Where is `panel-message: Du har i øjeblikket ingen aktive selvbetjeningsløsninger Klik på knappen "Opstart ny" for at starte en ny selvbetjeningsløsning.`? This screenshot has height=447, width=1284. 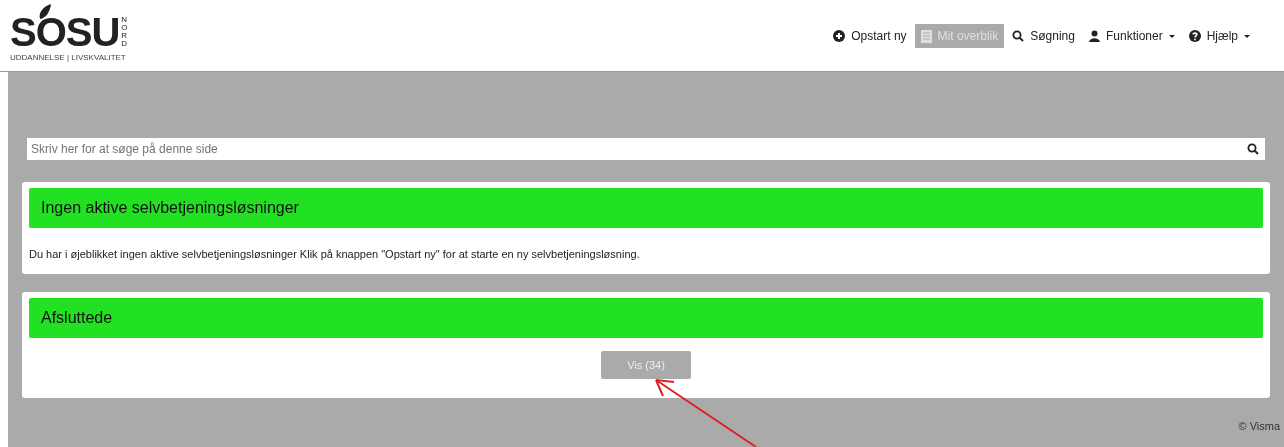 panel-message: Du har i øjeblikket ingen aktive selvbetjeningsløsninger Klik på knappen "Opstart ny" for at starte en ny selvbetjeningsløsning. is located at coordinates (335, 254).